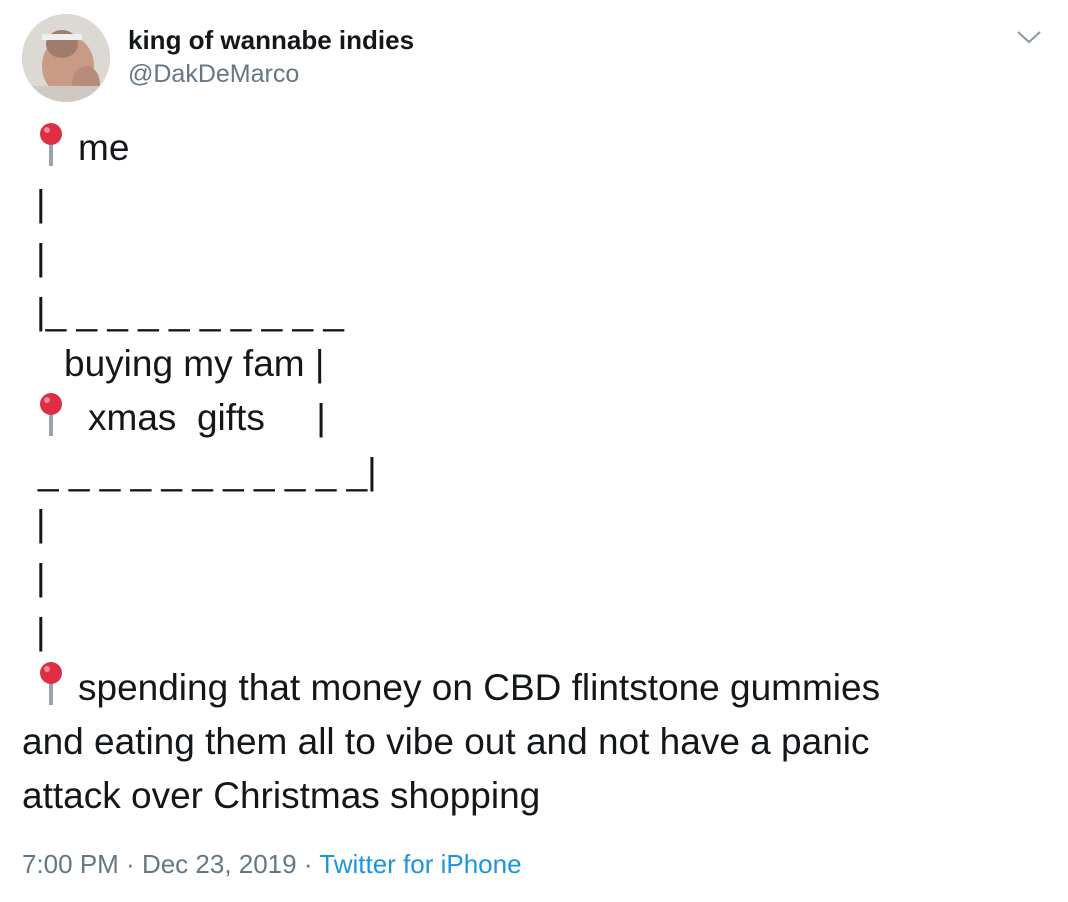 The width and height of the screenshot is (1068, 902). I want to click on display-name: king of wannabe indies, so click(271, 40).